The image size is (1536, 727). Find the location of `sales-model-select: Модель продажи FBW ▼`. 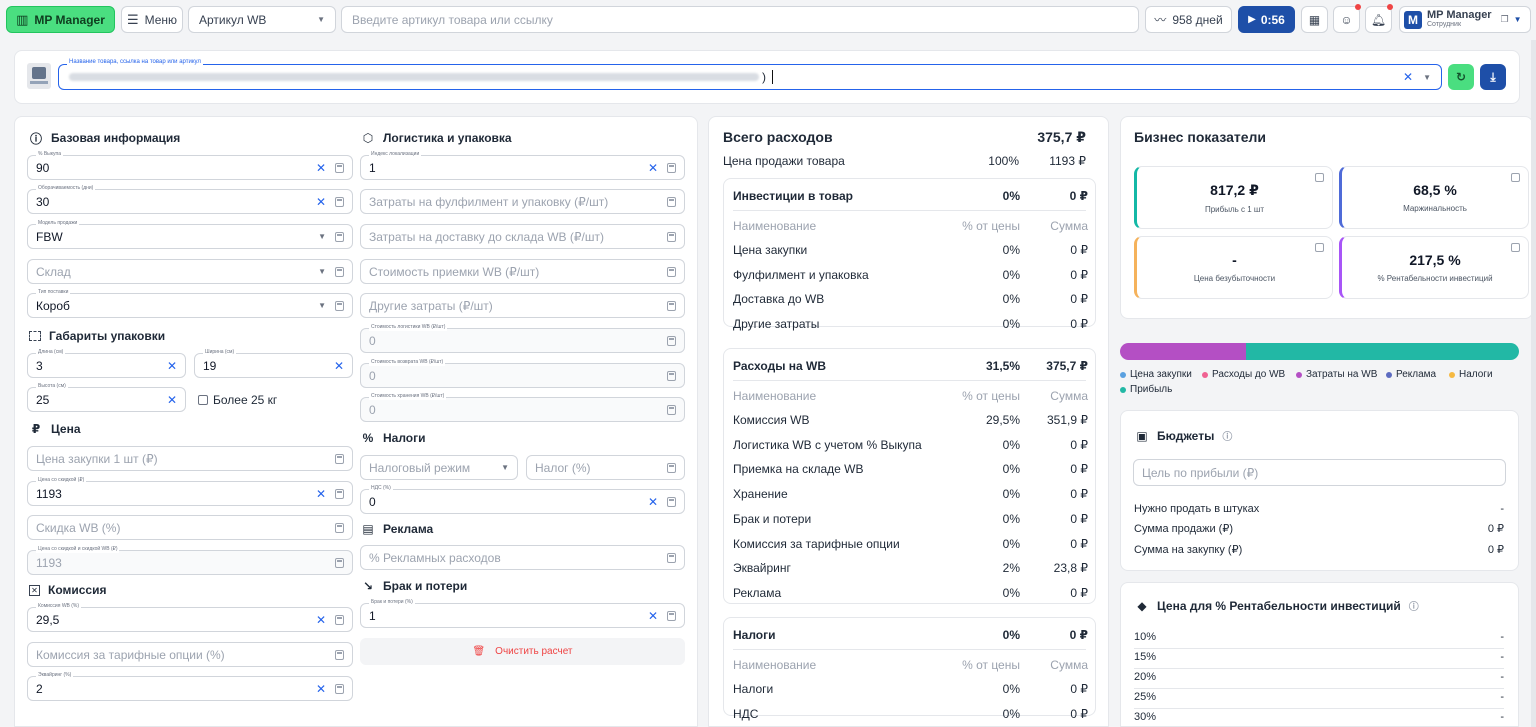

sales-model-select: Модель продажи FBW ▼ is located at coordinates (190, 234).